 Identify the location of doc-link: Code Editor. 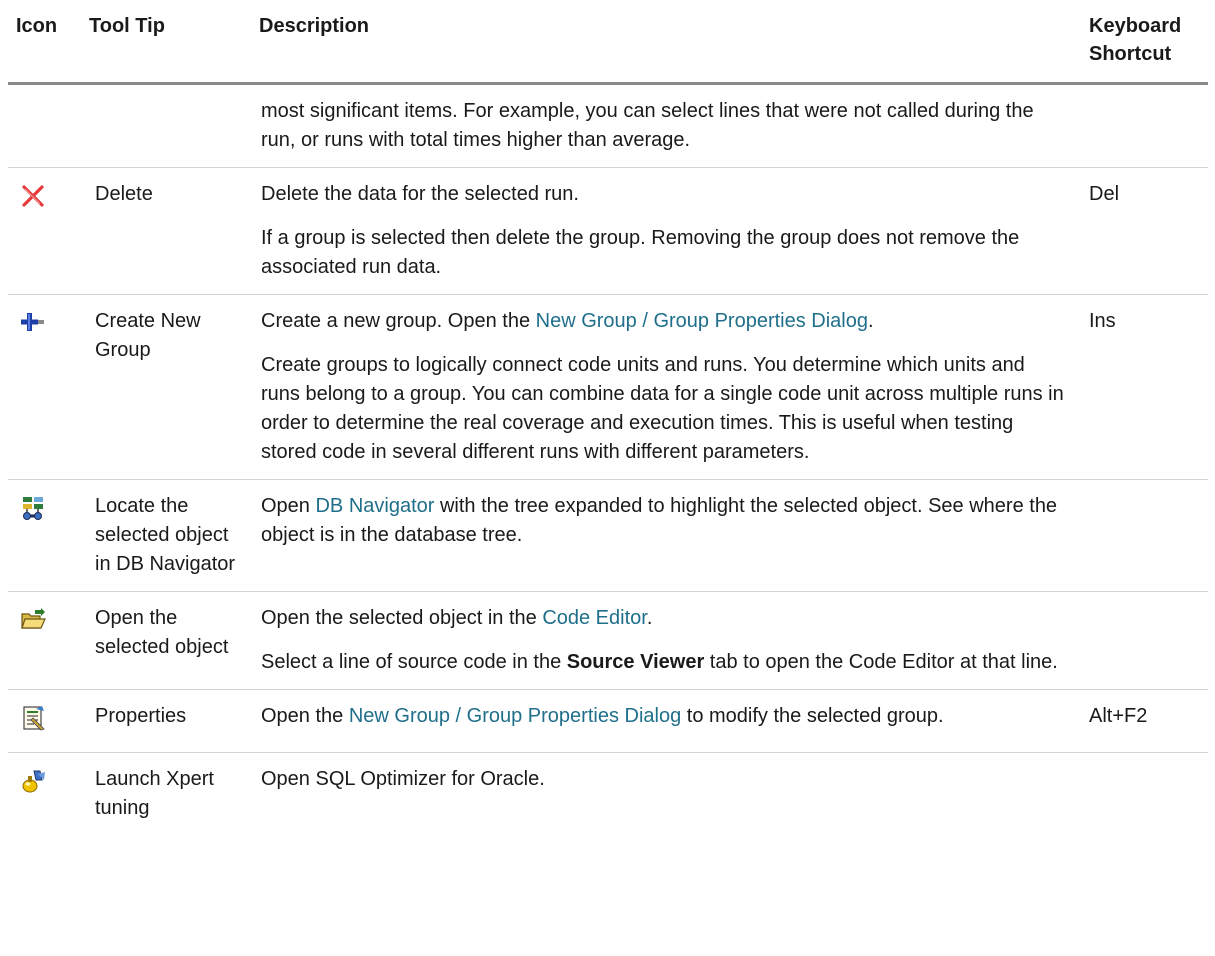
(594, 618).